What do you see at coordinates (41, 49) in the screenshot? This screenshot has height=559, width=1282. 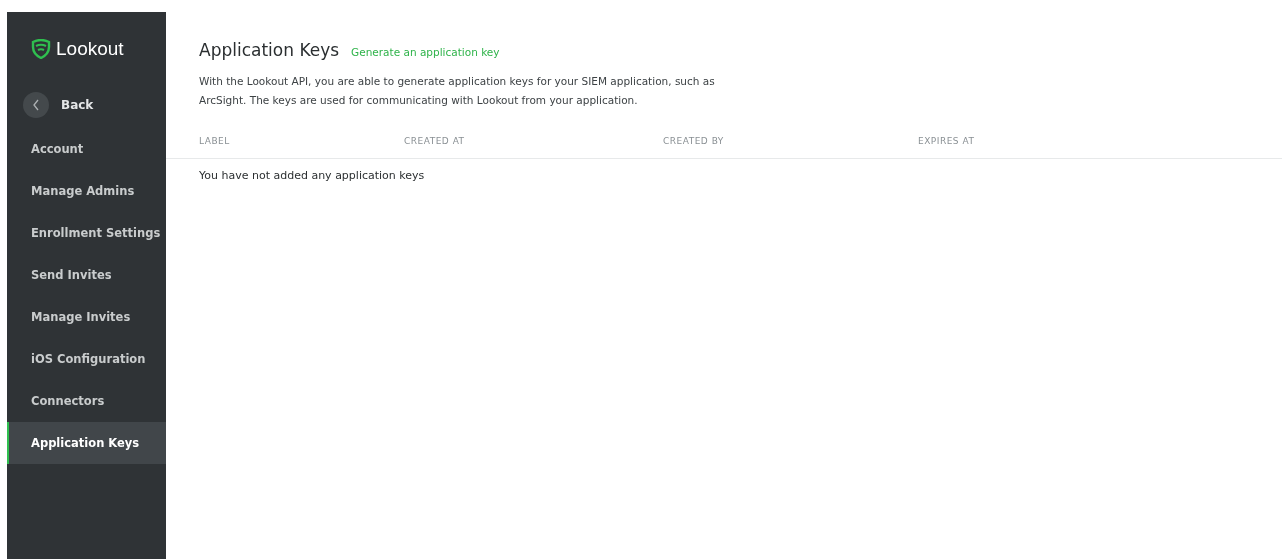 I see `shield-logo-icon` at bounding box center [41, 49].